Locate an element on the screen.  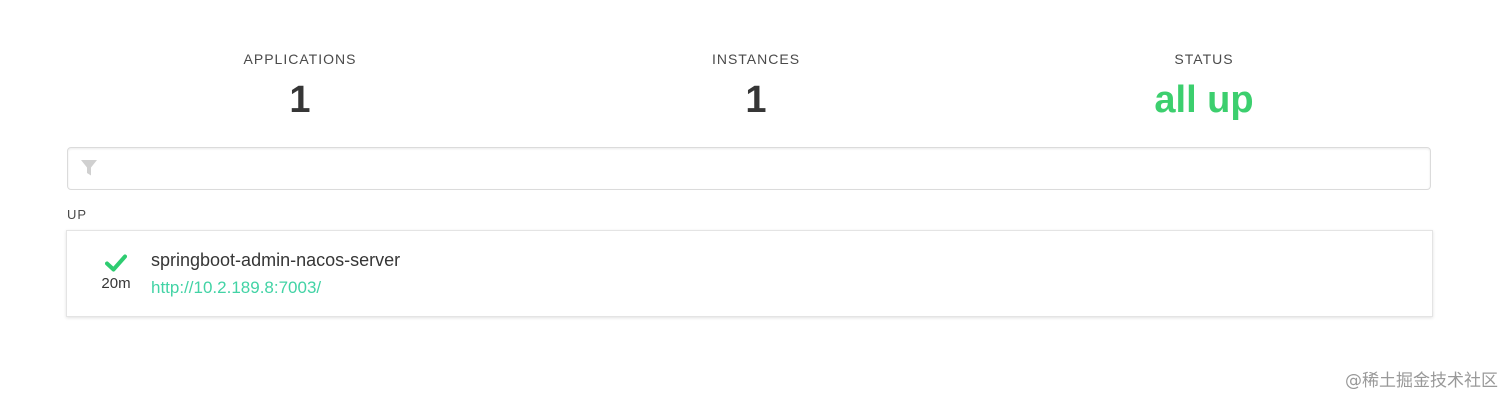
instances-stat: INSTANCES 1 is located at coordinates (756, 86).